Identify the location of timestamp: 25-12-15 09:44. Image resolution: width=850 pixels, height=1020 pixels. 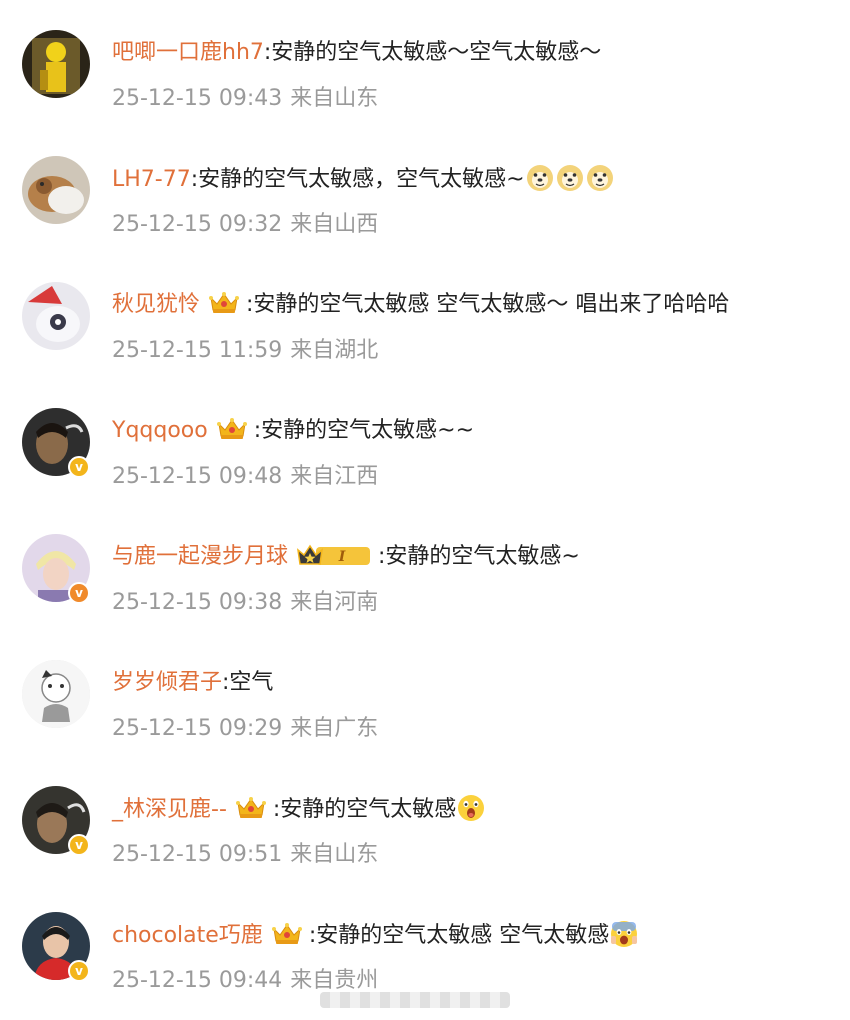
(197, 980).